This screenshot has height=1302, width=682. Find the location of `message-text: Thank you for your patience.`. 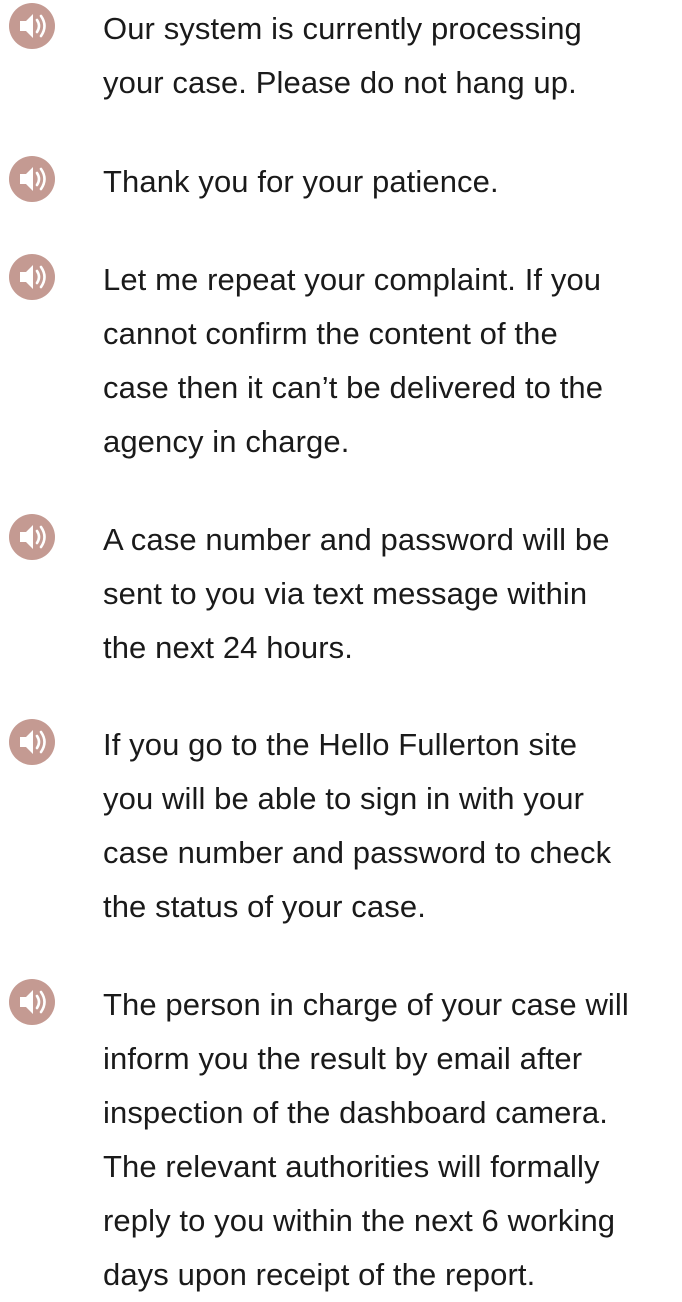

message-text: Thank you for your patience. is located at coordinates (301, 181).